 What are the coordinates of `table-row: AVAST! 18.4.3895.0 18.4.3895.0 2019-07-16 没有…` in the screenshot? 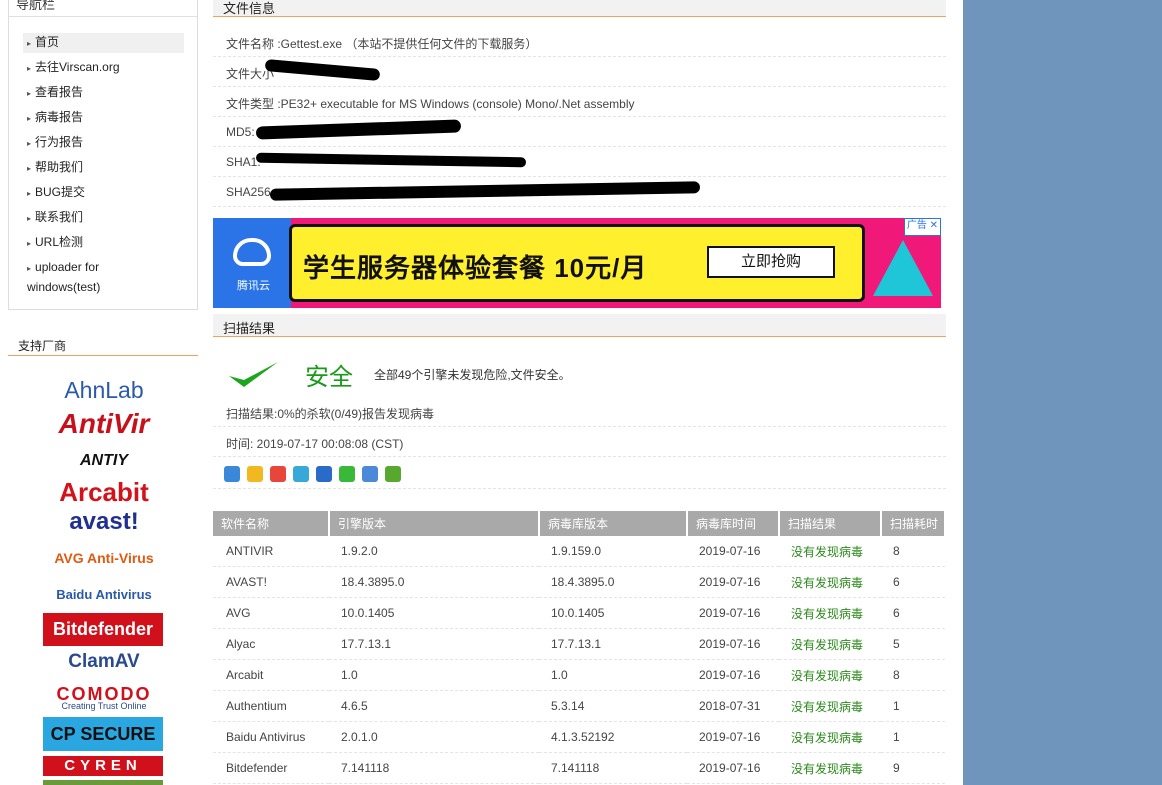 It's located at (579, 582).